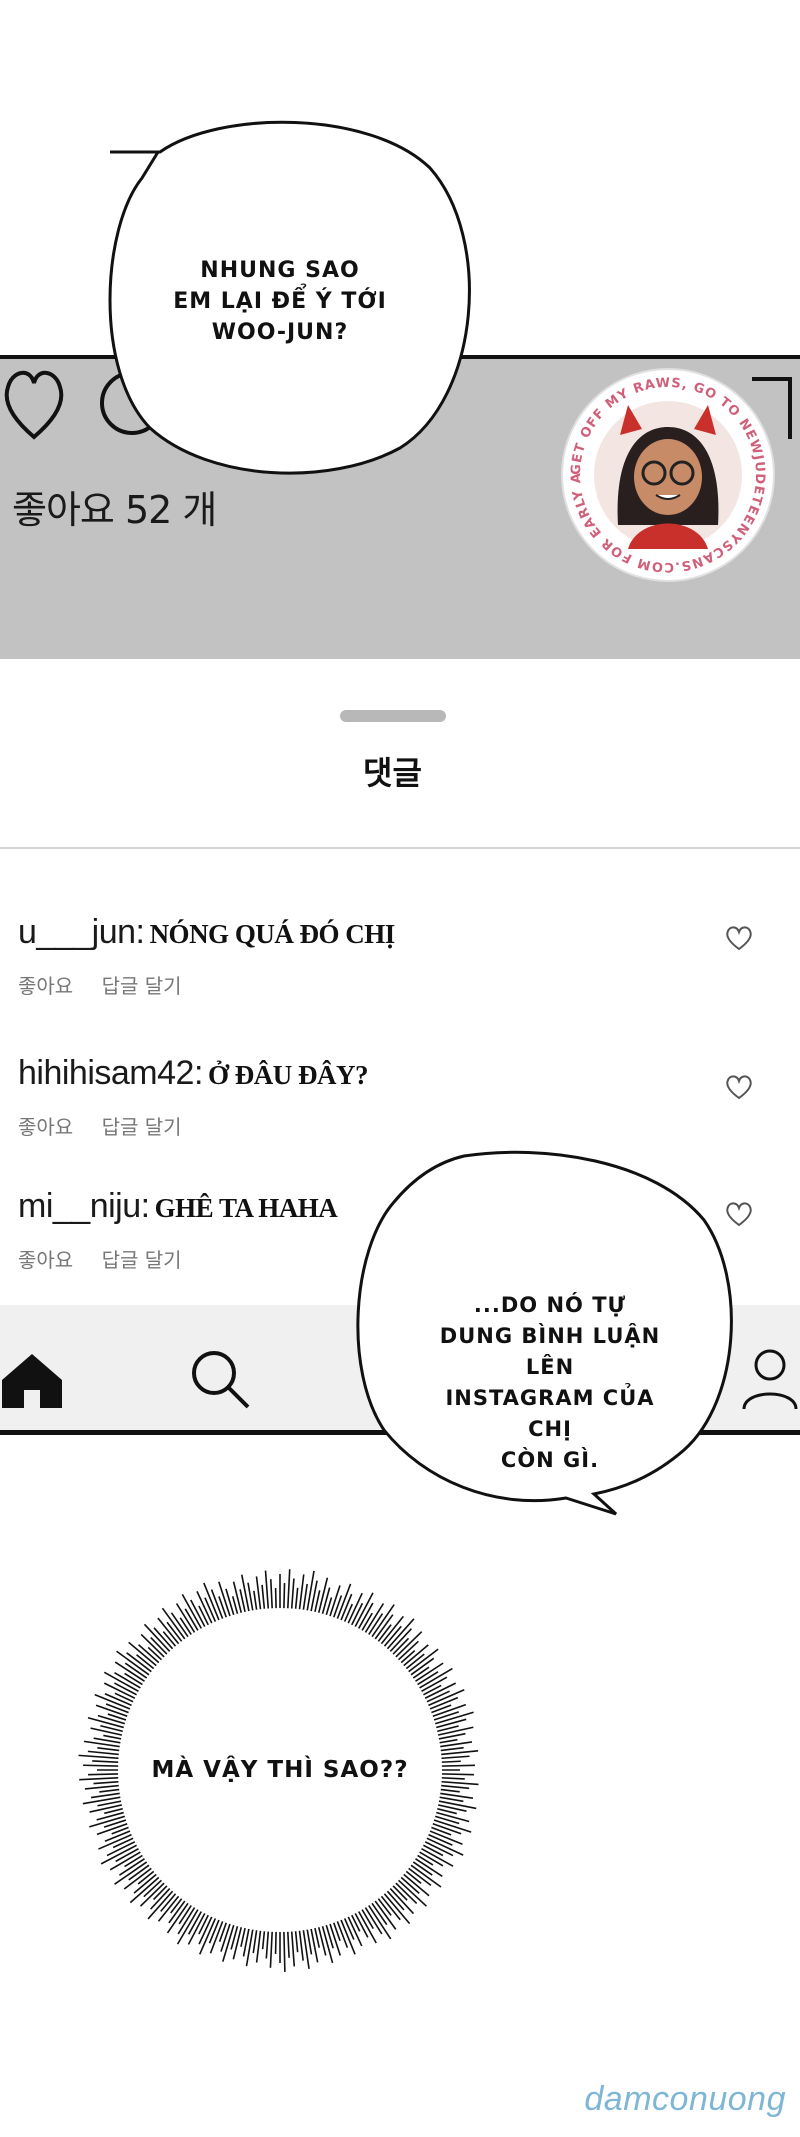 The height and width of the screenshot is (2137, 800). I want to click on site-watermark: damconuong, so click(685, 2099).